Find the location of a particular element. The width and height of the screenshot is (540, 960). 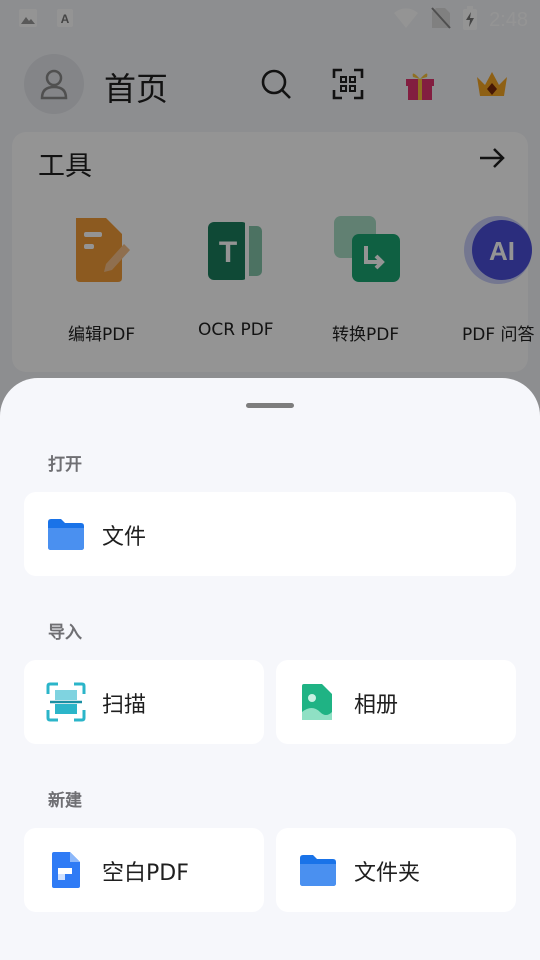

section-label-open: 打开 is located at coordinates (65, 465).